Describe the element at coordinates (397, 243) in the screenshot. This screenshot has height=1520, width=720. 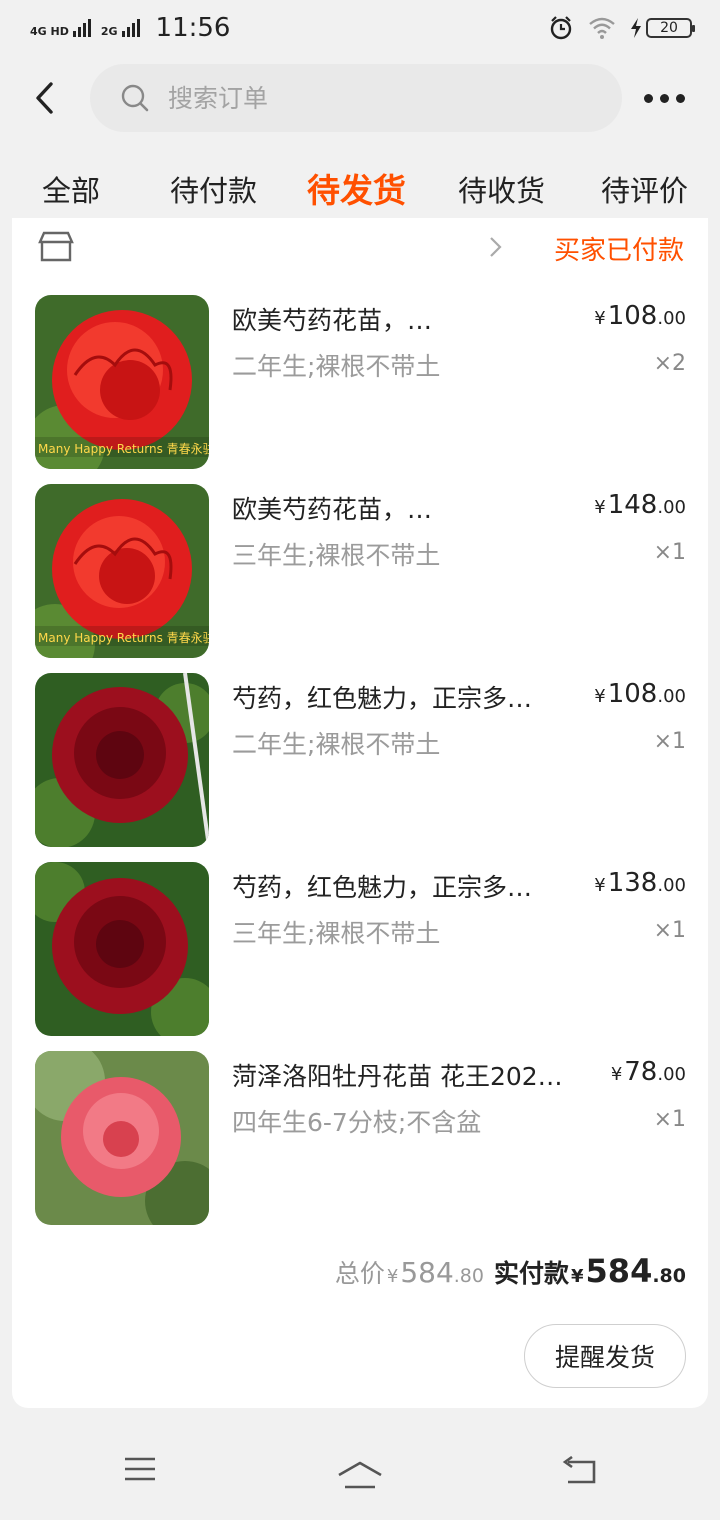
I see `shop-name` at that location.